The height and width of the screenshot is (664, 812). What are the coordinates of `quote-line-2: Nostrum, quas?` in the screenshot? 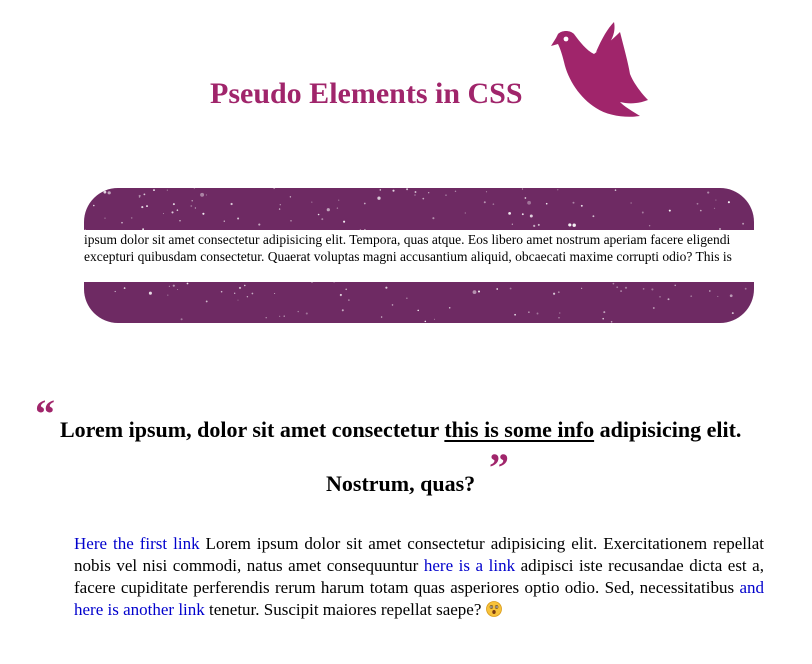 It's located at (401, 483).